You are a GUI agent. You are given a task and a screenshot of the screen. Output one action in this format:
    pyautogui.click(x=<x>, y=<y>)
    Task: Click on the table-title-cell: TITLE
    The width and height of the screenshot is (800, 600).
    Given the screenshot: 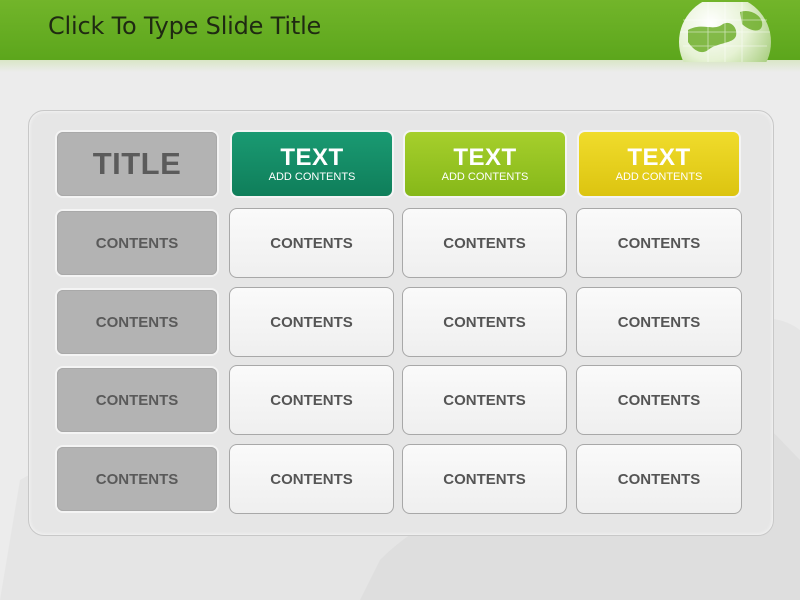 What is the action you would take?
    pyautogui.click(x=137, y=164)
    